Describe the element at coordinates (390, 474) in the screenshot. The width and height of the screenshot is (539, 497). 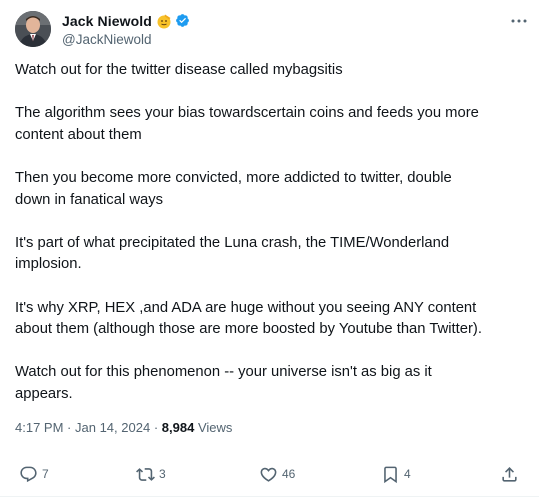
I see `bookmark-icon` at that location.